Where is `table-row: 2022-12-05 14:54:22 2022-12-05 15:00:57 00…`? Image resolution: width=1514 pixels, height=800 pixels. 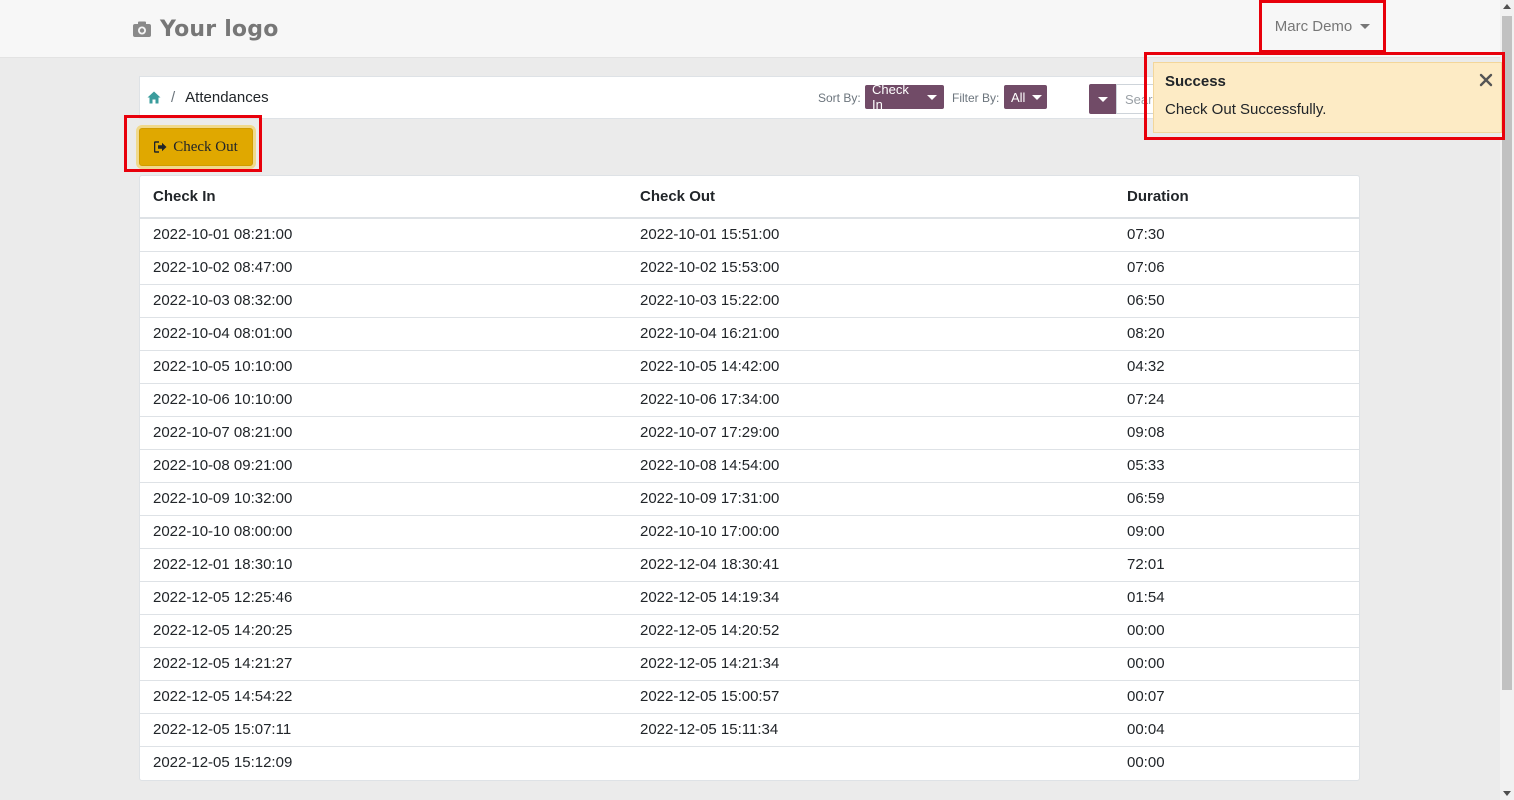 table-row: 2022-12-05 14:54:22 2022-12-05 15:00:57 00… is located at coordinates (749, 696).